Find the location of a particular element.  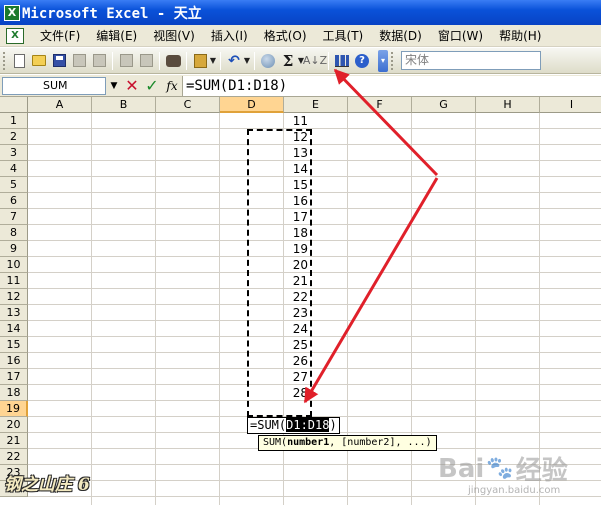

new-button is located at coordinates (19, 61).